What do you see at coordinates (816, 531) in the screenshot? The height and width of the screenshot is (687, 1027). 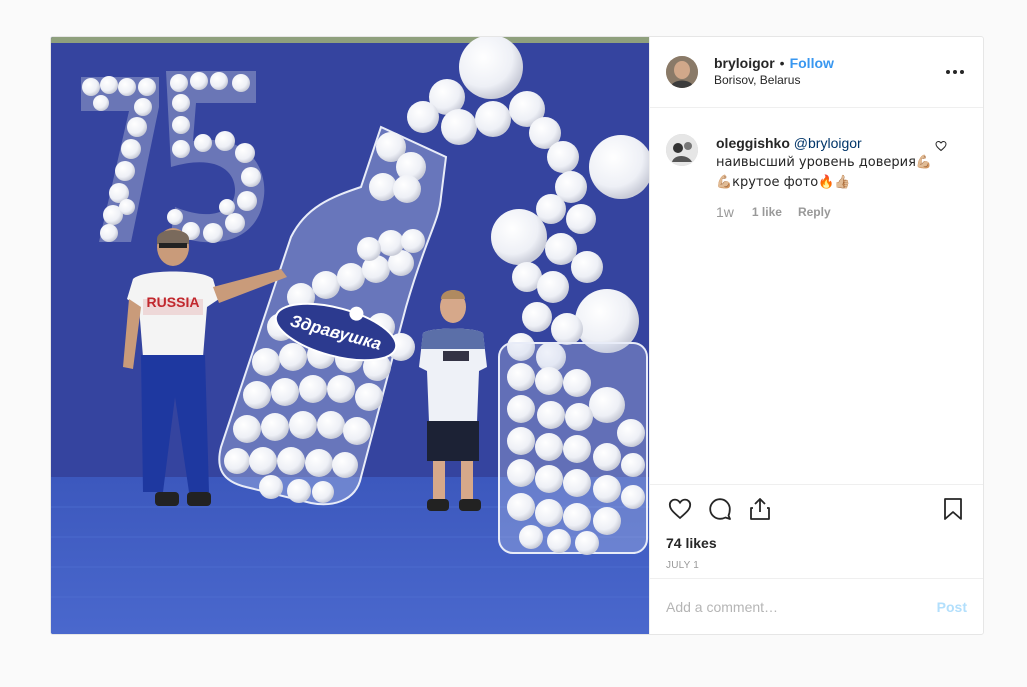 I see `post-actions: 74 likes JULY 1` at bounding box center [816, 531].